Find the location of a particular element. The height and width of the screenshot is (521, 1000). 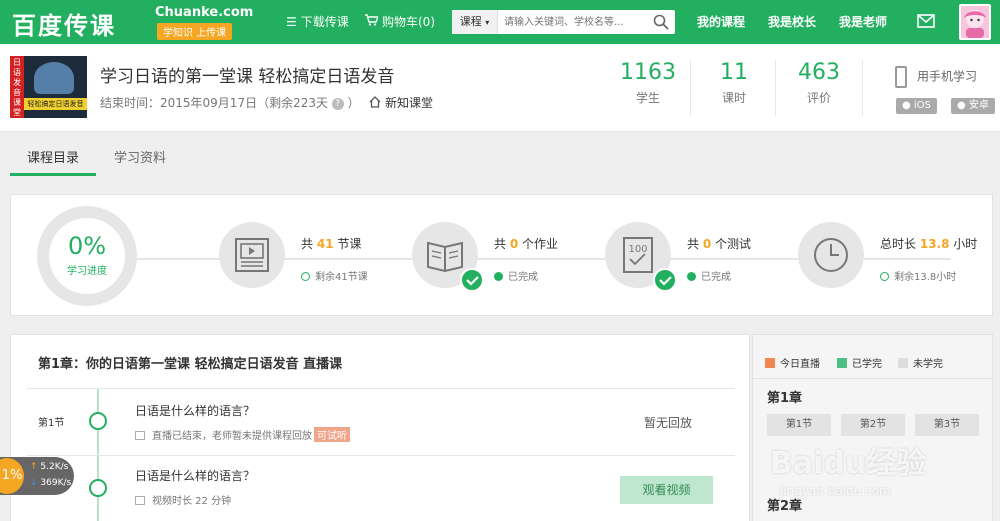

section-number: 第1节 is located at coordinates (51, 423).